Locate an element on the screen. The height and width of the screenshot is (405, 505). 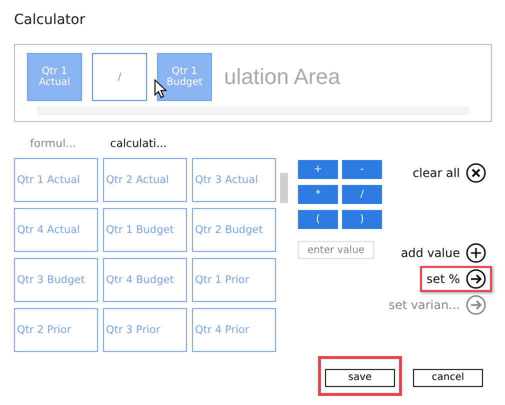
field-tile: Qtr 2 Actual is located at coordinates (145, 180).